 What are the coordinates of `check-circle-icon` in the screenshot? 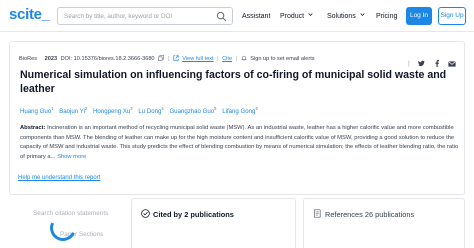 It's located at (145, 213).